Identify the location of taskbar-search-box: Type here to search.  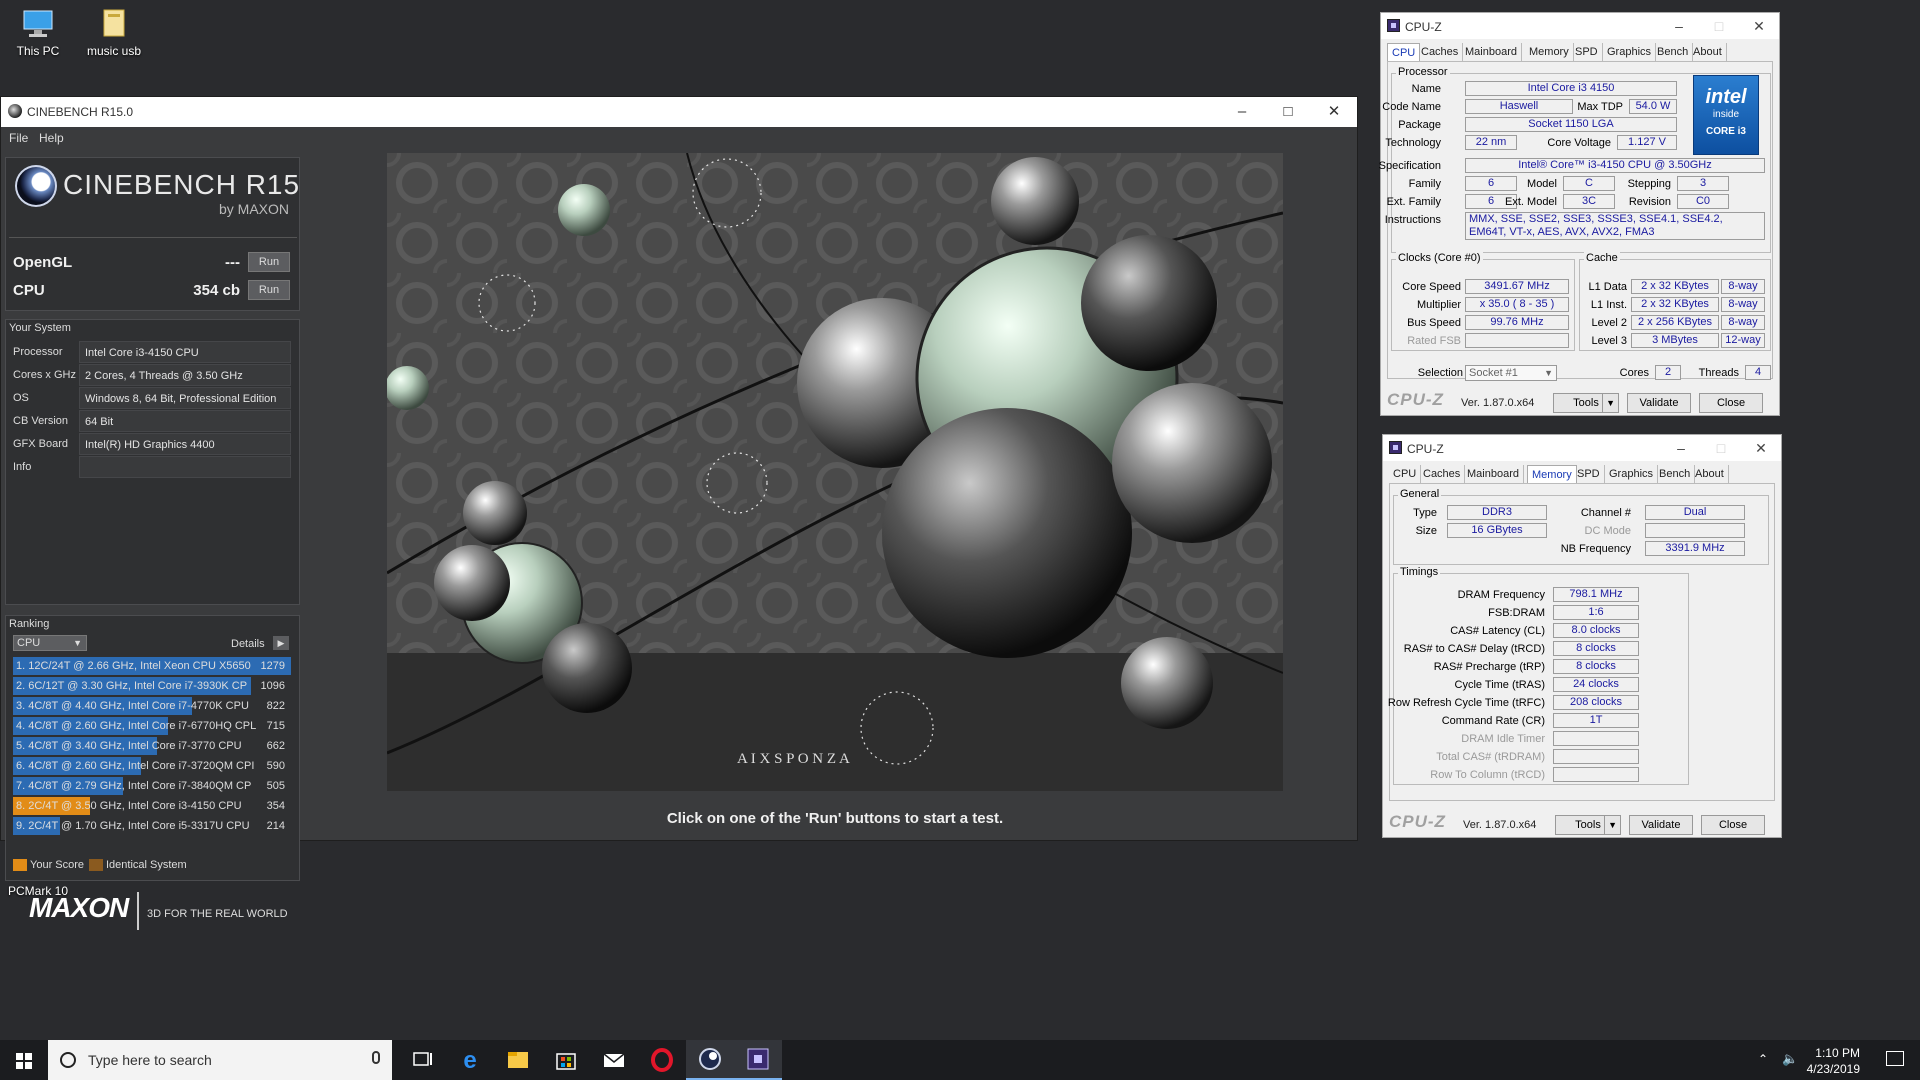
(220, 1060).